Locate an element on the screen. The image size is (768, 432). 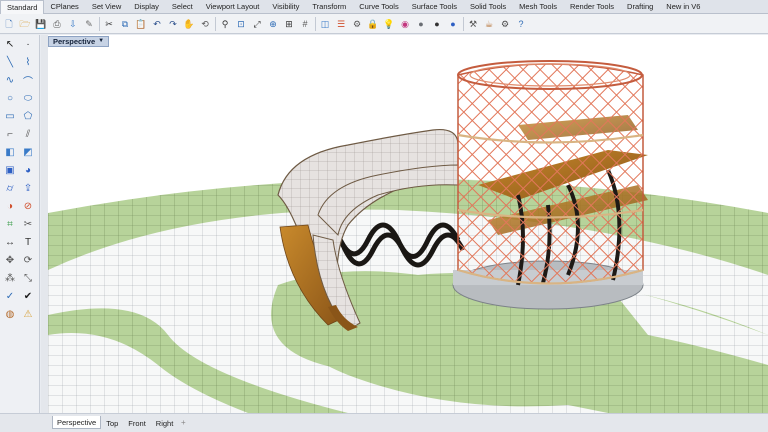
toolbar-tab-surface-tools: Surface Tools is located at coordinates (435, 7).